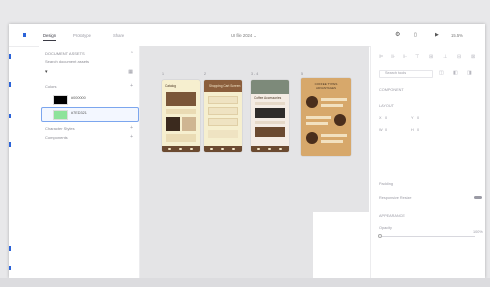 This screenshot has height=287, width=490. Describe the element at coordinates (181, 99) in the screenshot. I see `hero-image` at that location.